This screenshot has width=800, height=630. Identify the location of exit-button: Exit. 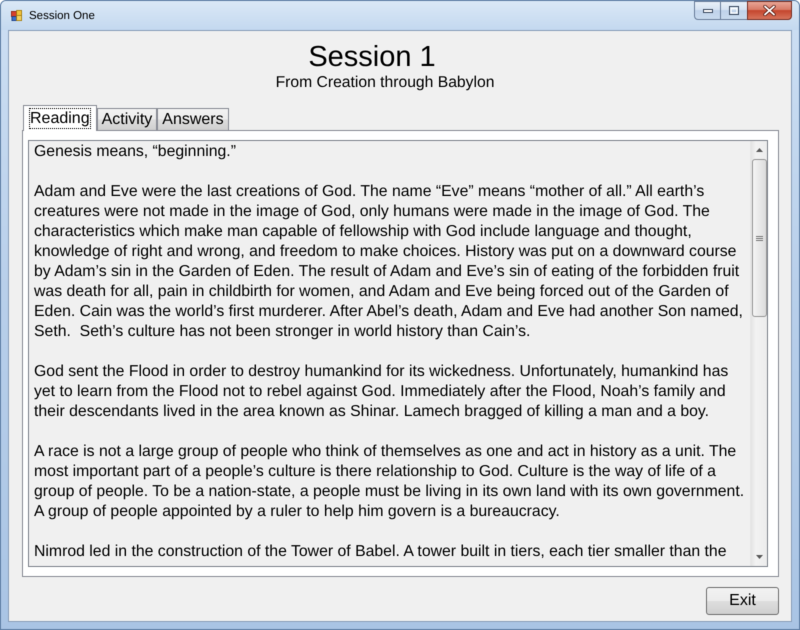
(742, 601).